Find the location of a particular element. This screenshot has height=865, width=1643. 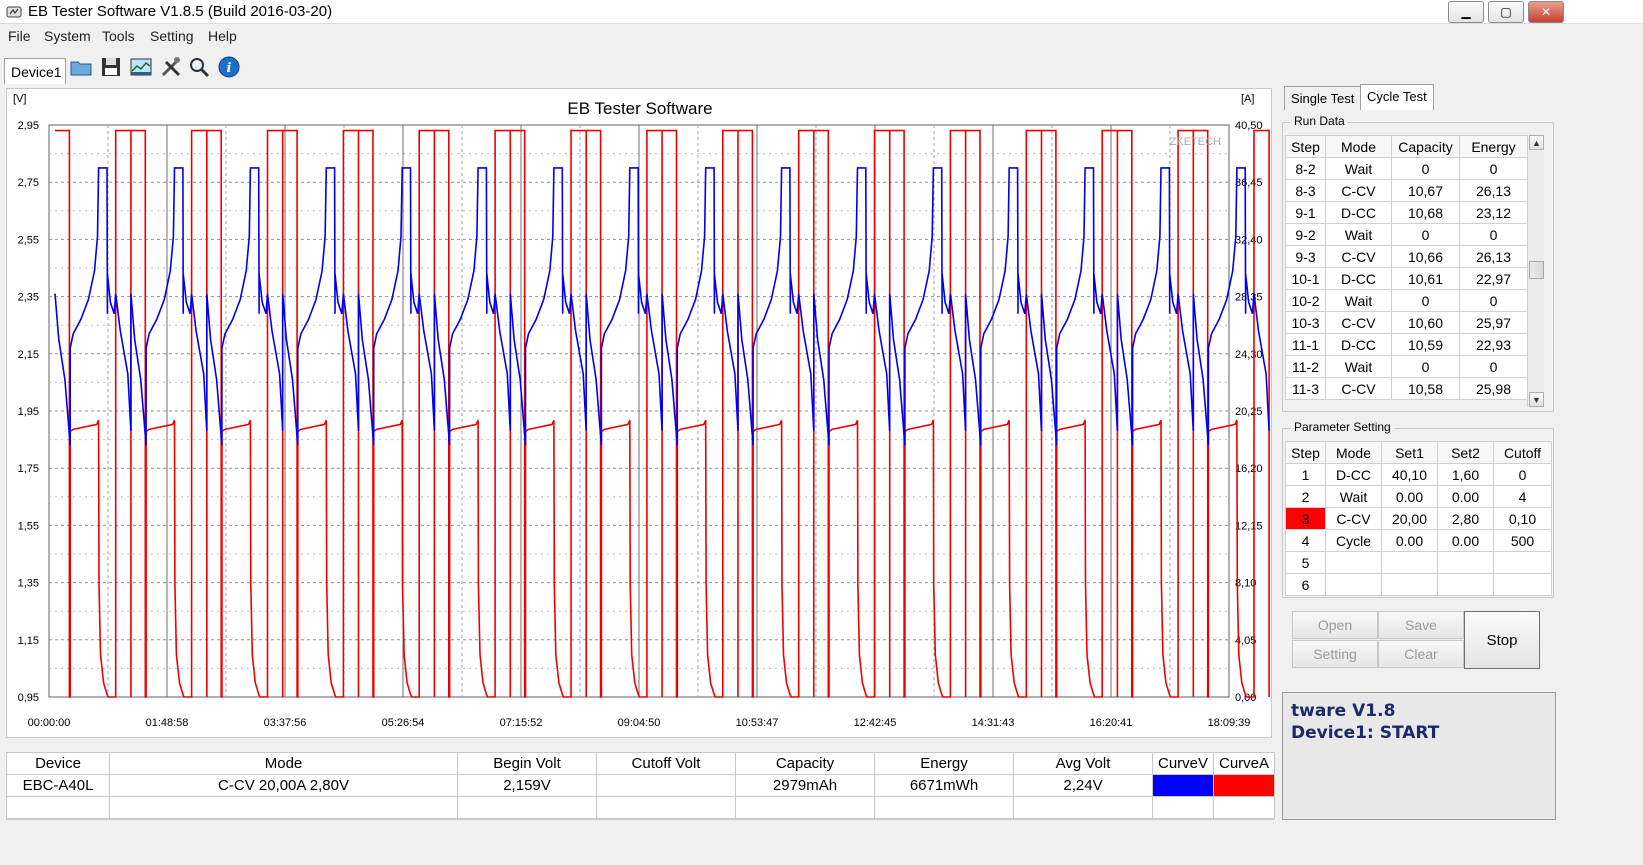

parameter-cell: 6 is located at coordinates (1305, 584).